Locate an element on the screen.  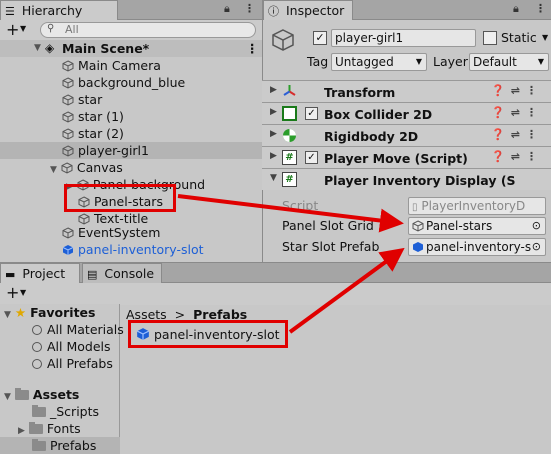
arrow-prefab is located at coordinates (346, 290).